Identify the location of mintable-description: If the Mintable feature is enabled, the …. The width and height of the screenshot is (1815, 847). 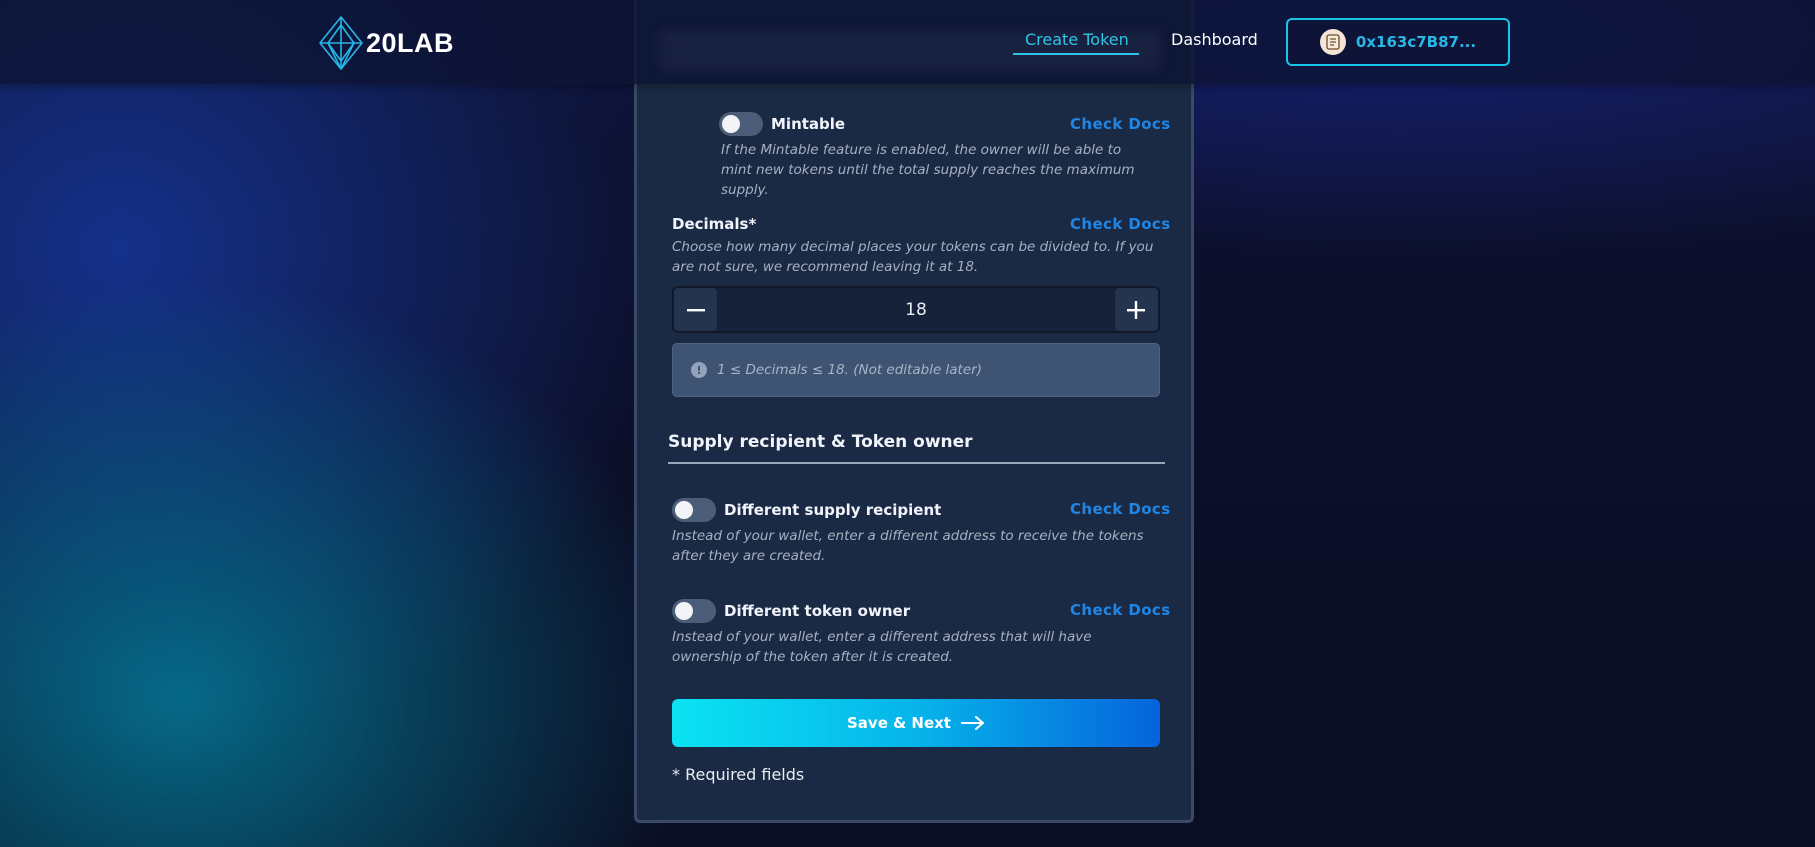
(928, 170).